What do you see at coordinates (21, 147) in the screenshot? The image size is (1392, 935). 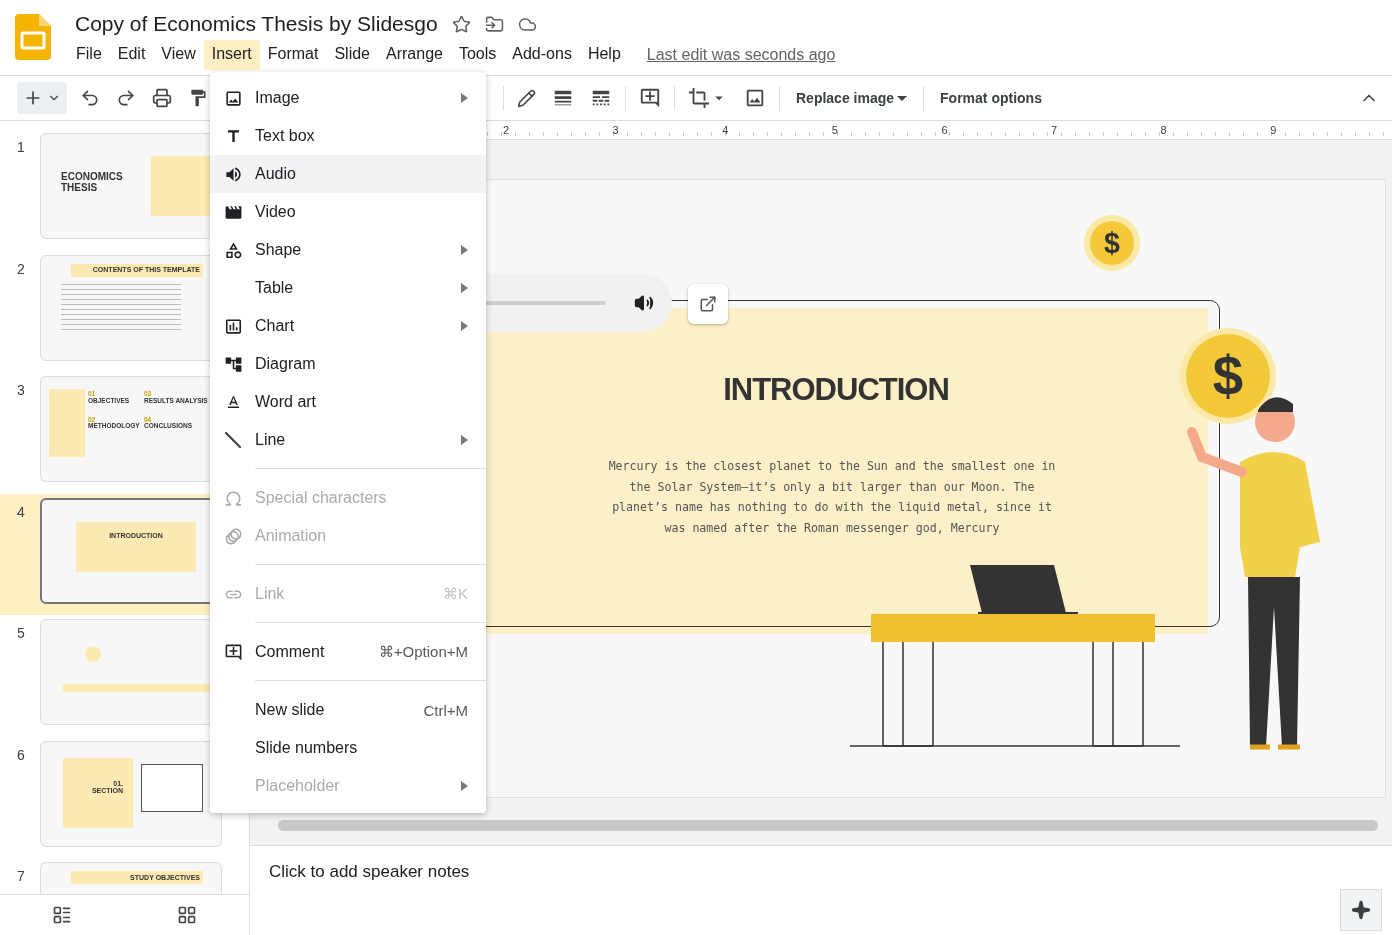 I see `slide-number: 1` at bounding box center [21, 147].